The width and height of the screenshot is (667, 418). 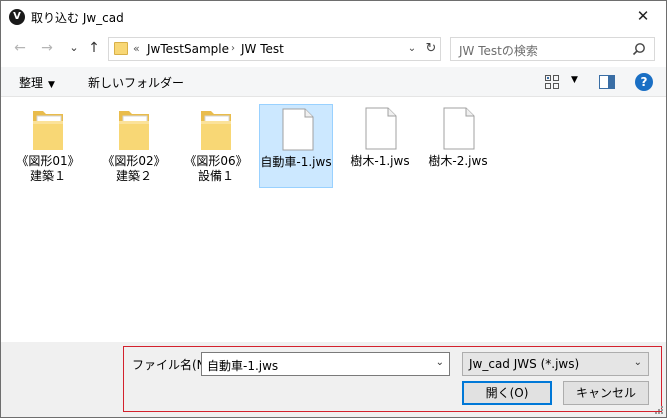 I want to click on file-item-label: 《図形02》建築２, so click(x=134, y=168).